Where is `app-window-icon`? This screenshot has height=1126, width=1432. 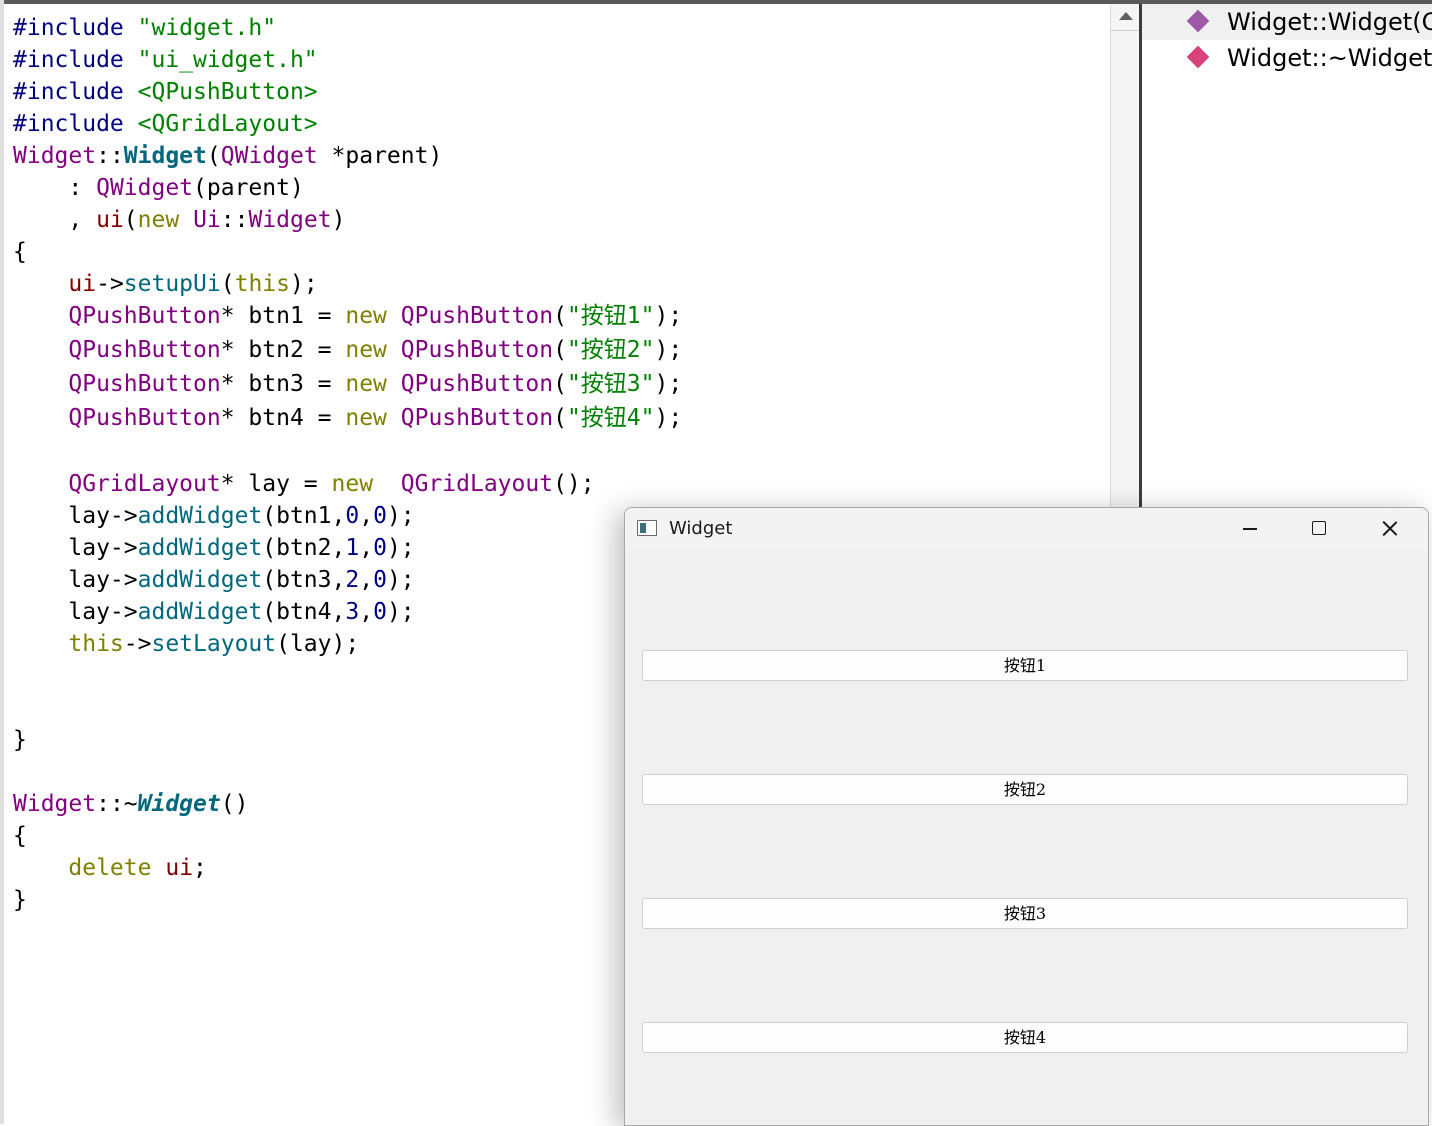 app-window-icon is located at coordinates (647, 528).